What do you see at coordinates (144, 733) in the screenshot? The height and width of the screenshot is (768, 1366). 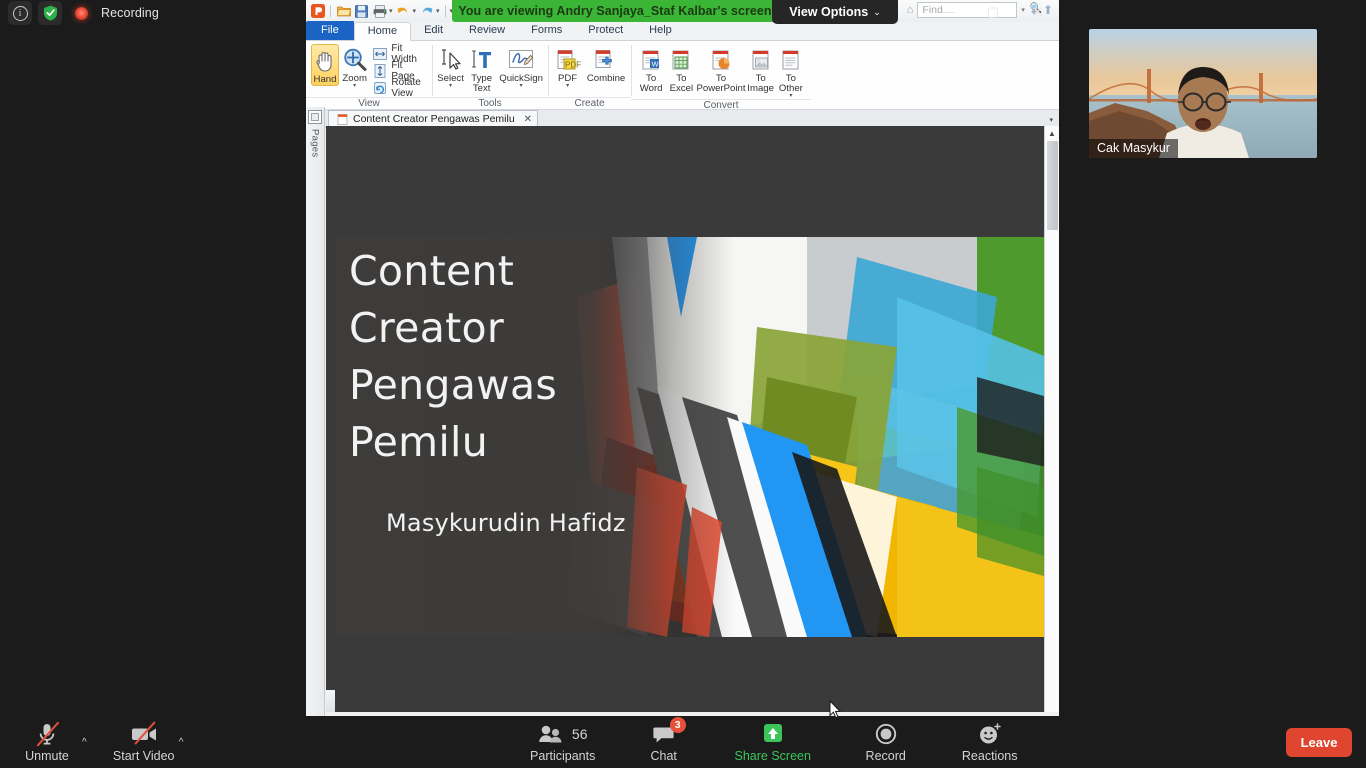 I see `video-camera-off-icon` at bounding box center [144, 733].